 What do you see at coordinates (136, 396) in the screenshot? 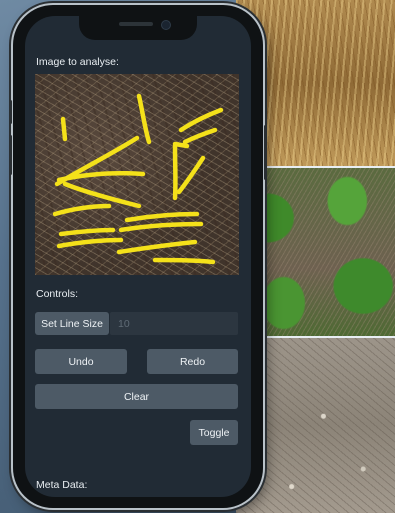
I see `clear-button: Clear` at bounding box center [136, 396].